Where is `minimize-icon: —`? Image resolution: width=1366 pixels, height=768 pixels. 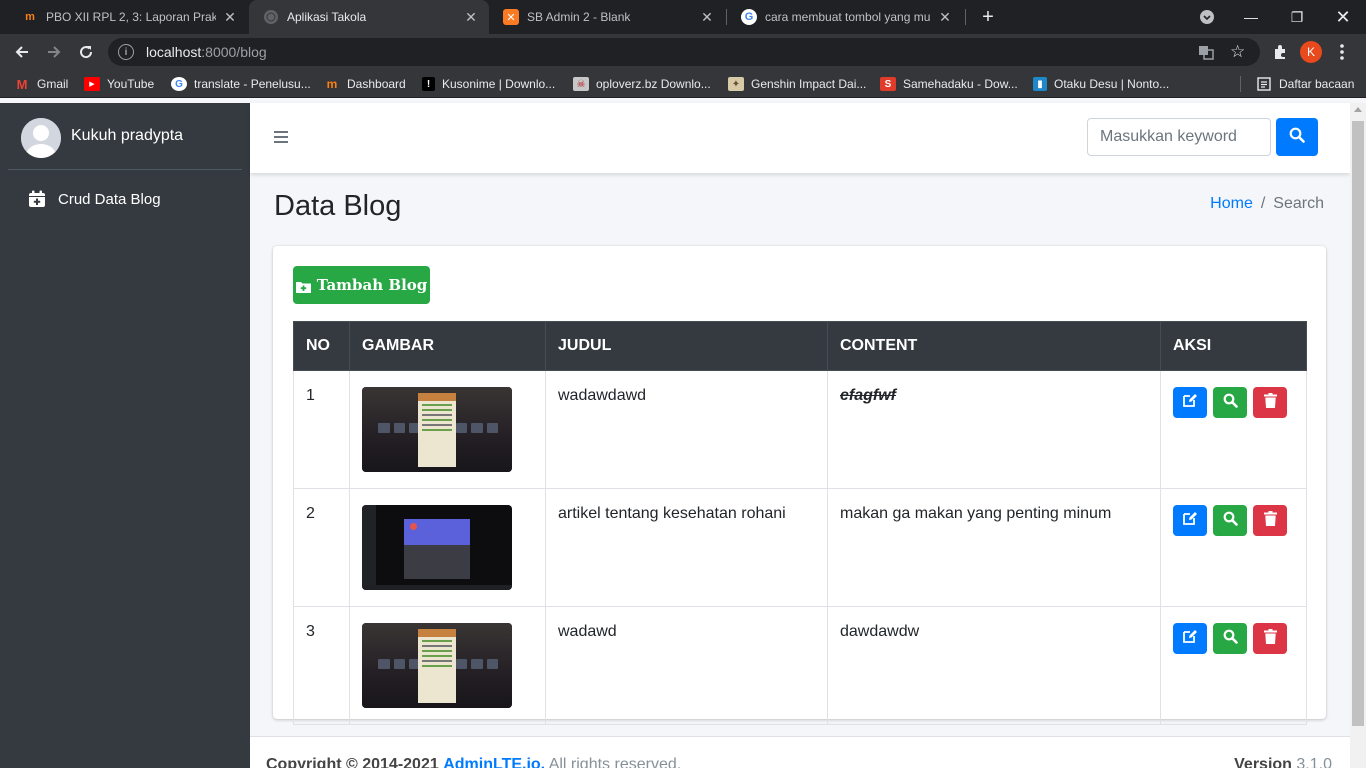 minimize-icon: — is located at coordinates (1251, 17).